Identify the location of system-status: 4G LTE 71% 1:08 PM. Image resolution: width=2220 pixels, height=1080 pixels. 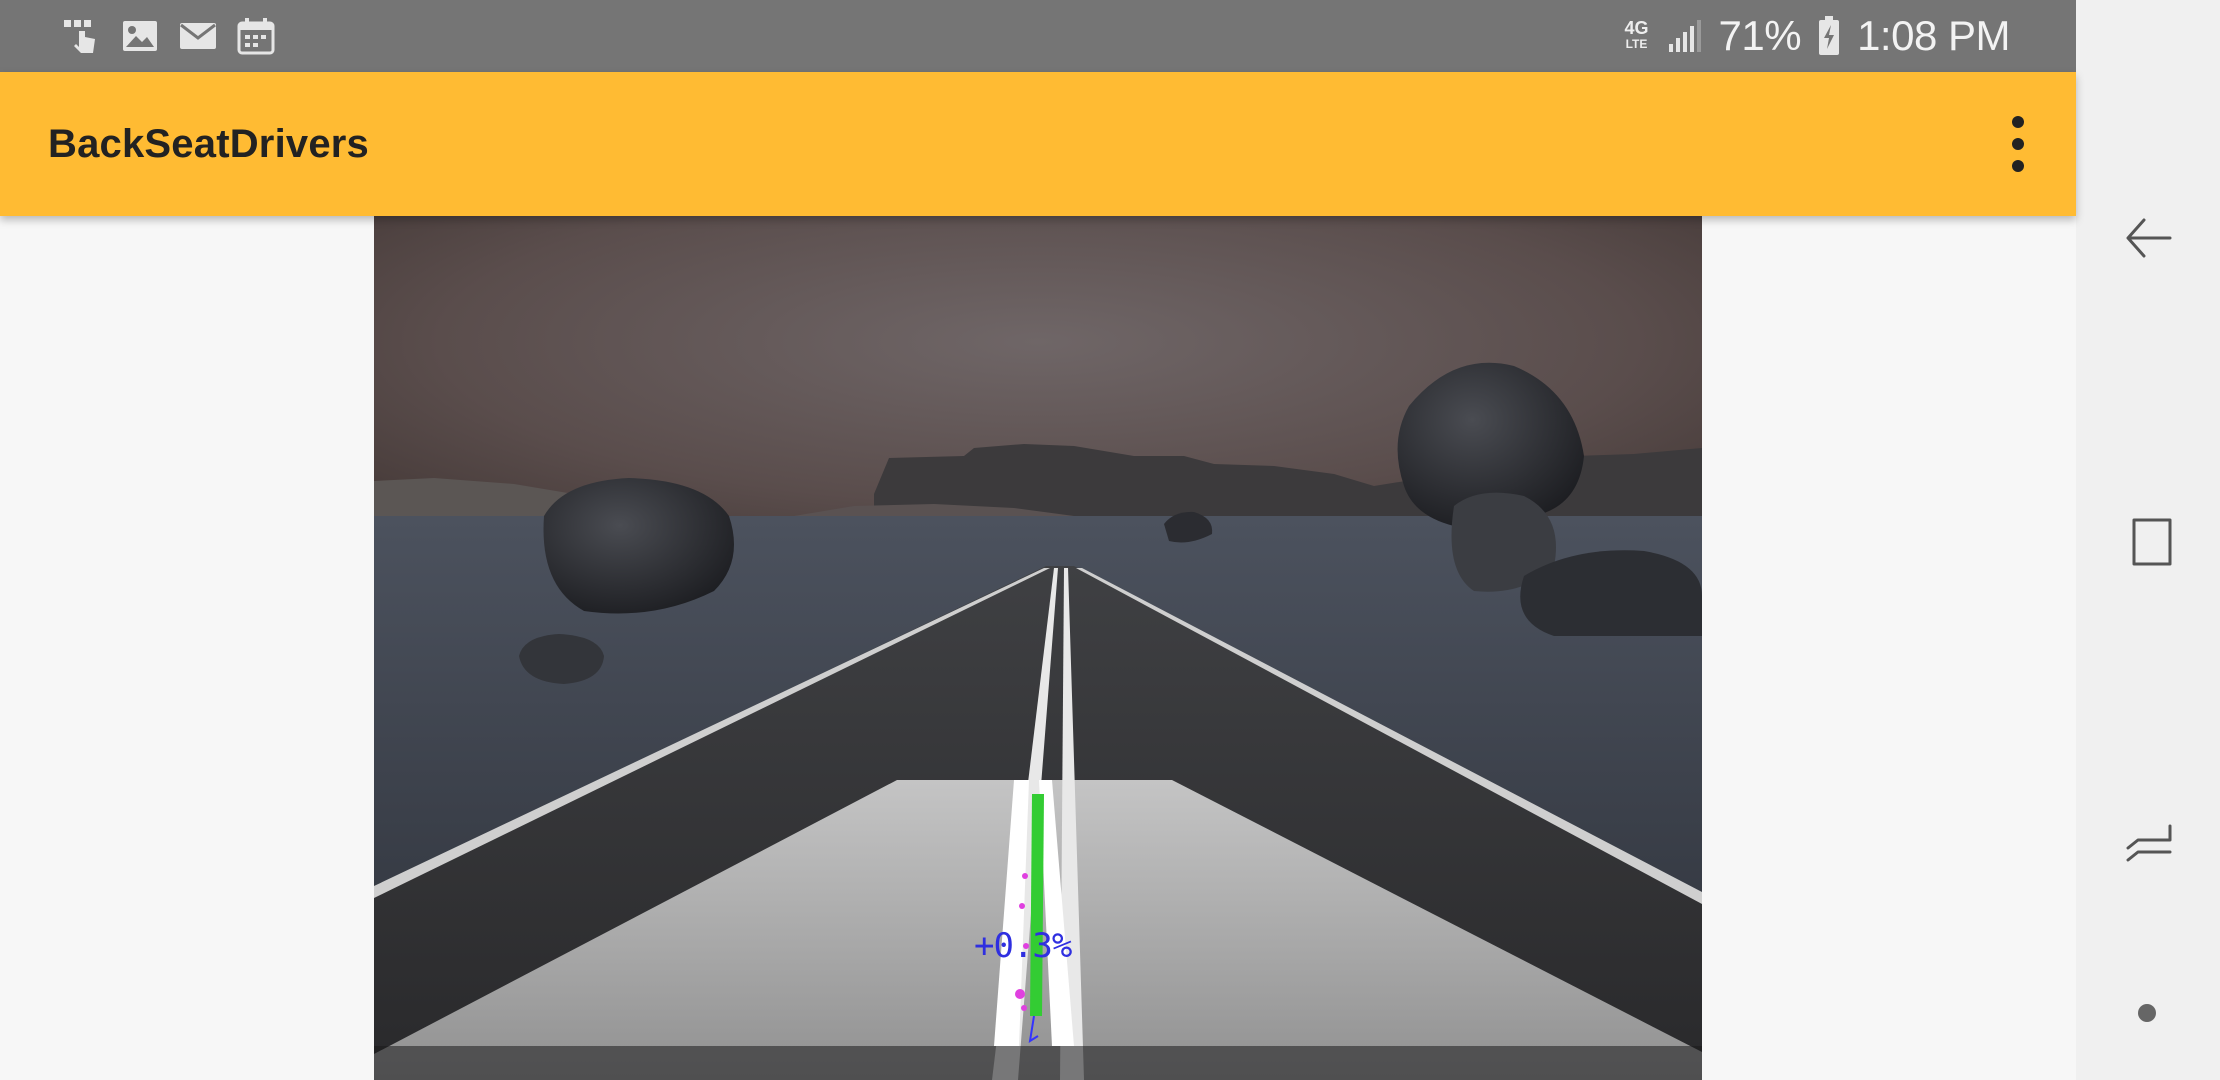
(1818, 36).